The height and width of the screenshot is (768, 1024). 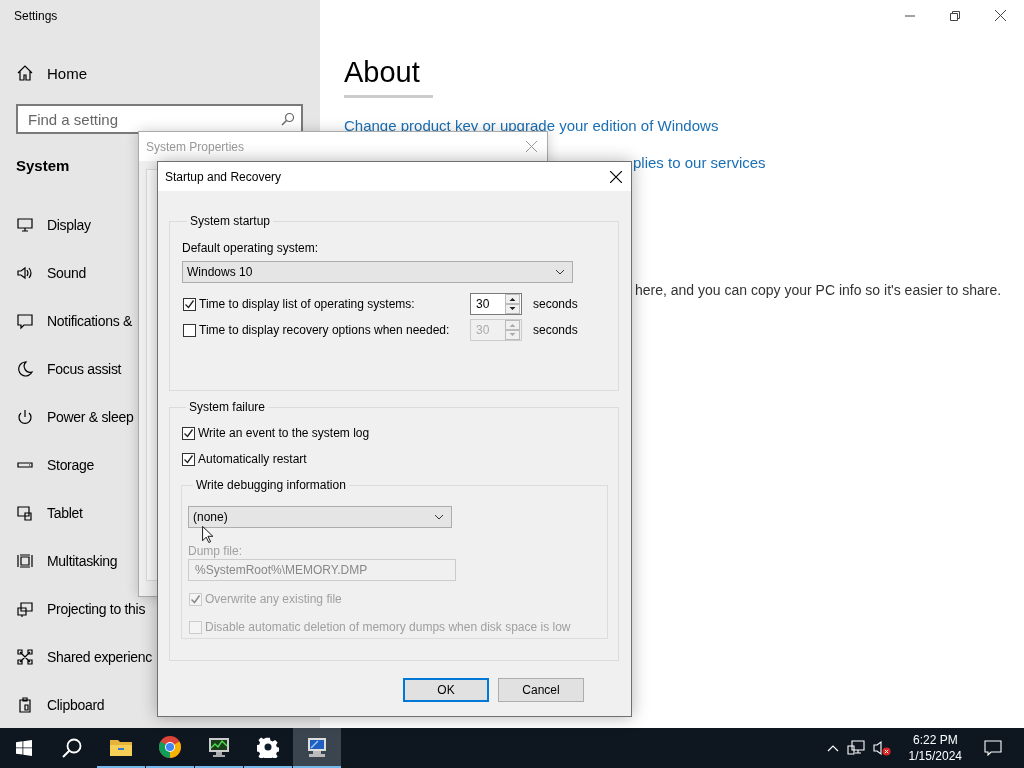 What do you see at coordinates (382, 72) in the screenshot?
I see `page-title: About` at bounding box center [382, 72].